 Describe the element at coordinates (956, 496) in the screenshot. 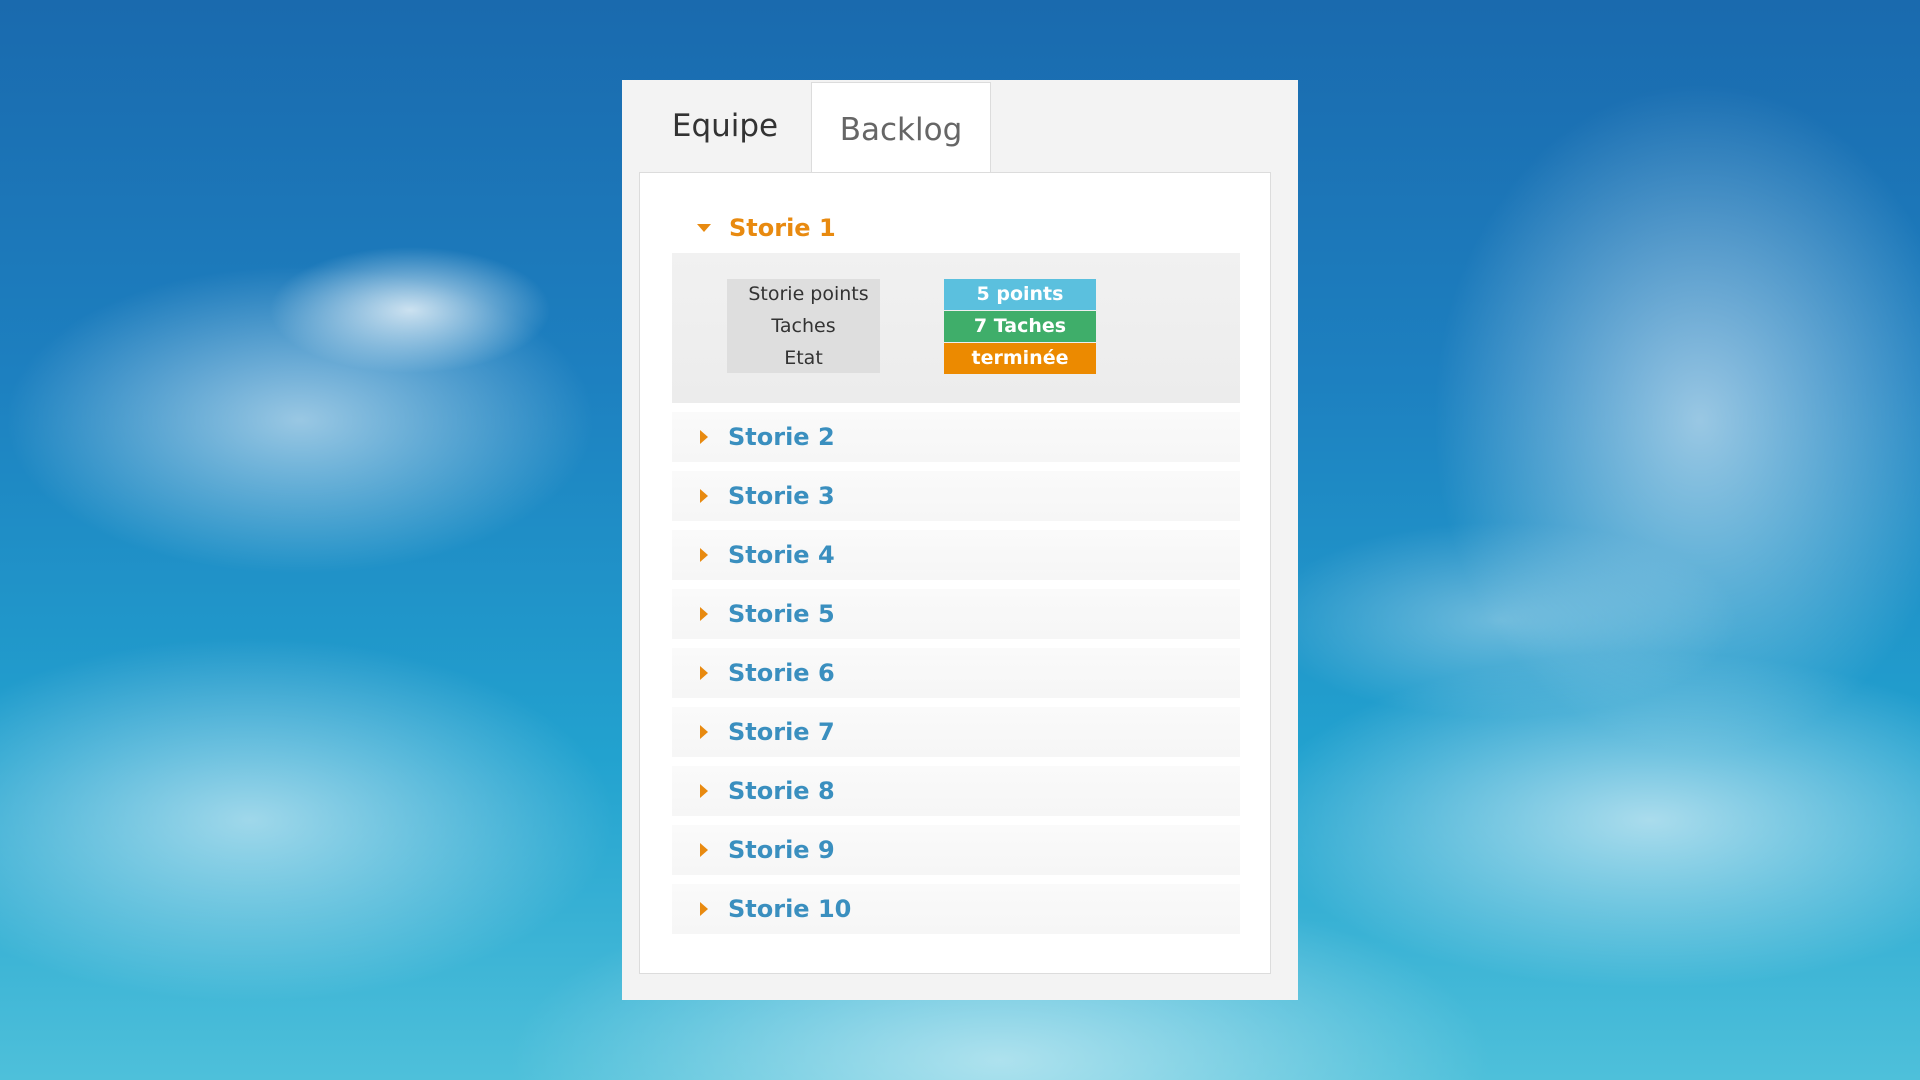

I see `story-header-3: Storie 3` at that location.